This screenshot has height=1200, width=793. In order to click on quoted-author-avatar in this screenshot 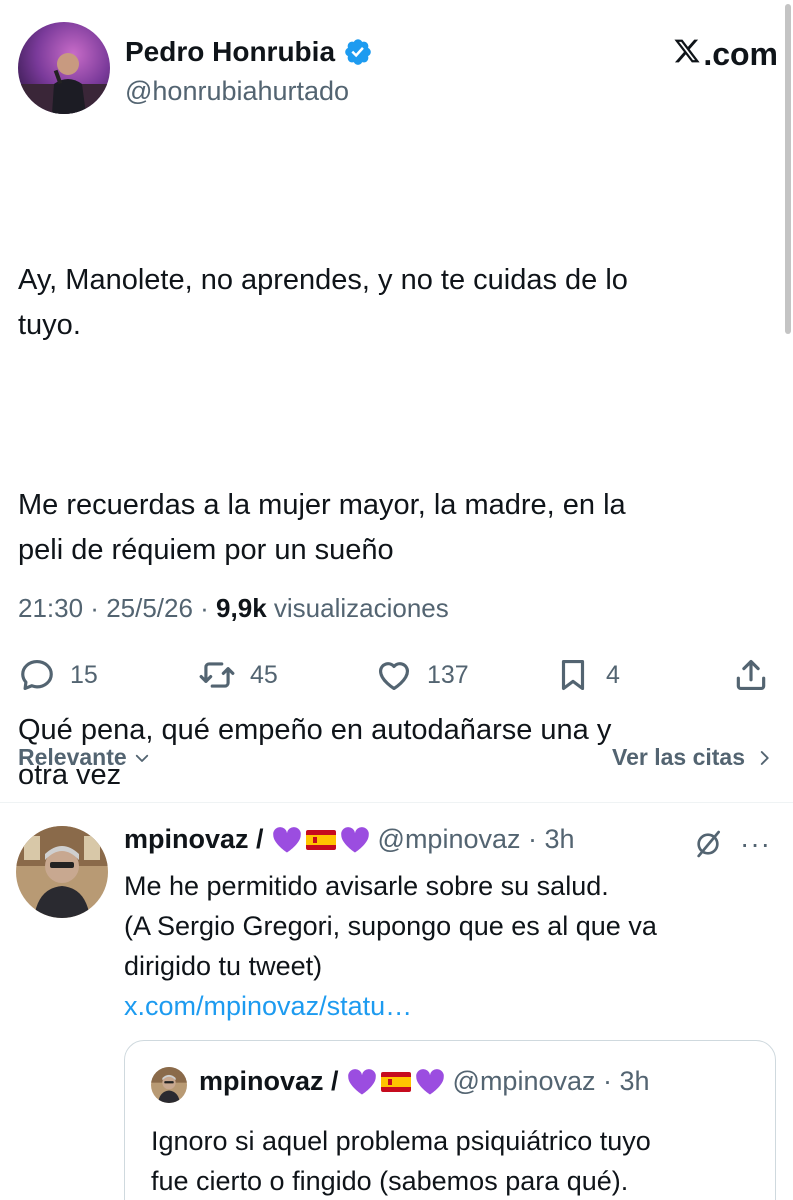, I will do `click(169, 1085)`.